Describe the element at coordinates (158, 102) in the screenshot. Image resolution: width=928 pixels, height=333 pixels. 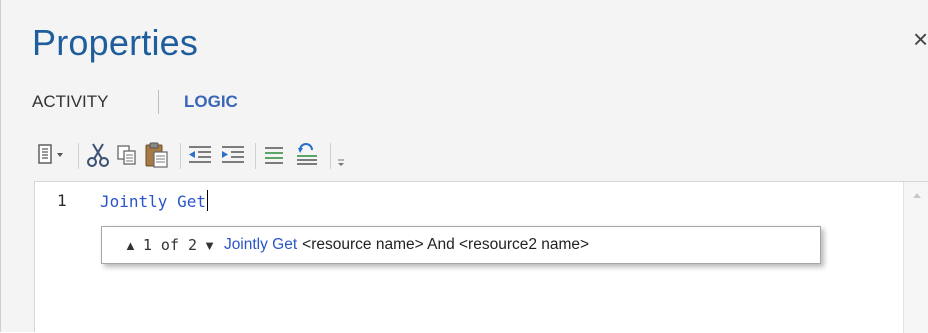
I see `tab-separator` at that location.